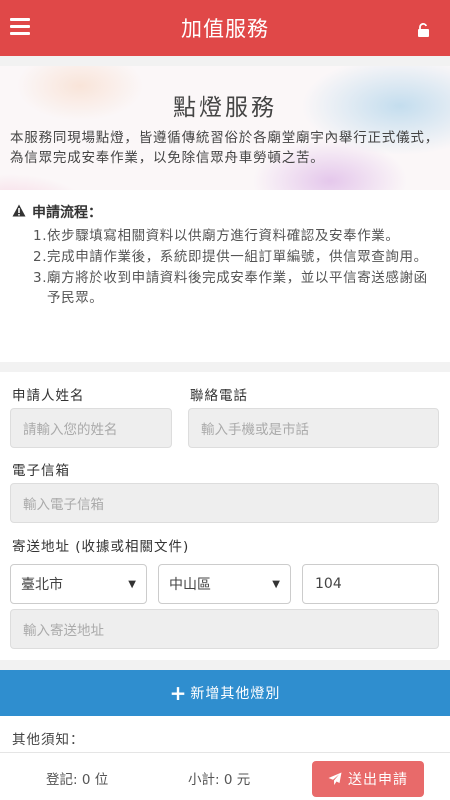 This screenshot has height=800, width=450. I want to click on submit-label: 送出申請, so click(378, 780).